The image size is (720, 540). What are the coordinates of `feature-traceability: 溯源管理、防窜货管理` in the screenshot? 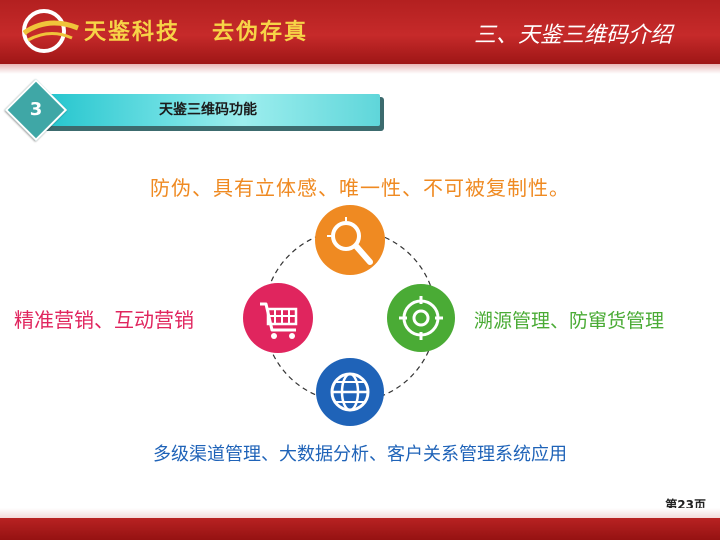 It's located at (569, 321).